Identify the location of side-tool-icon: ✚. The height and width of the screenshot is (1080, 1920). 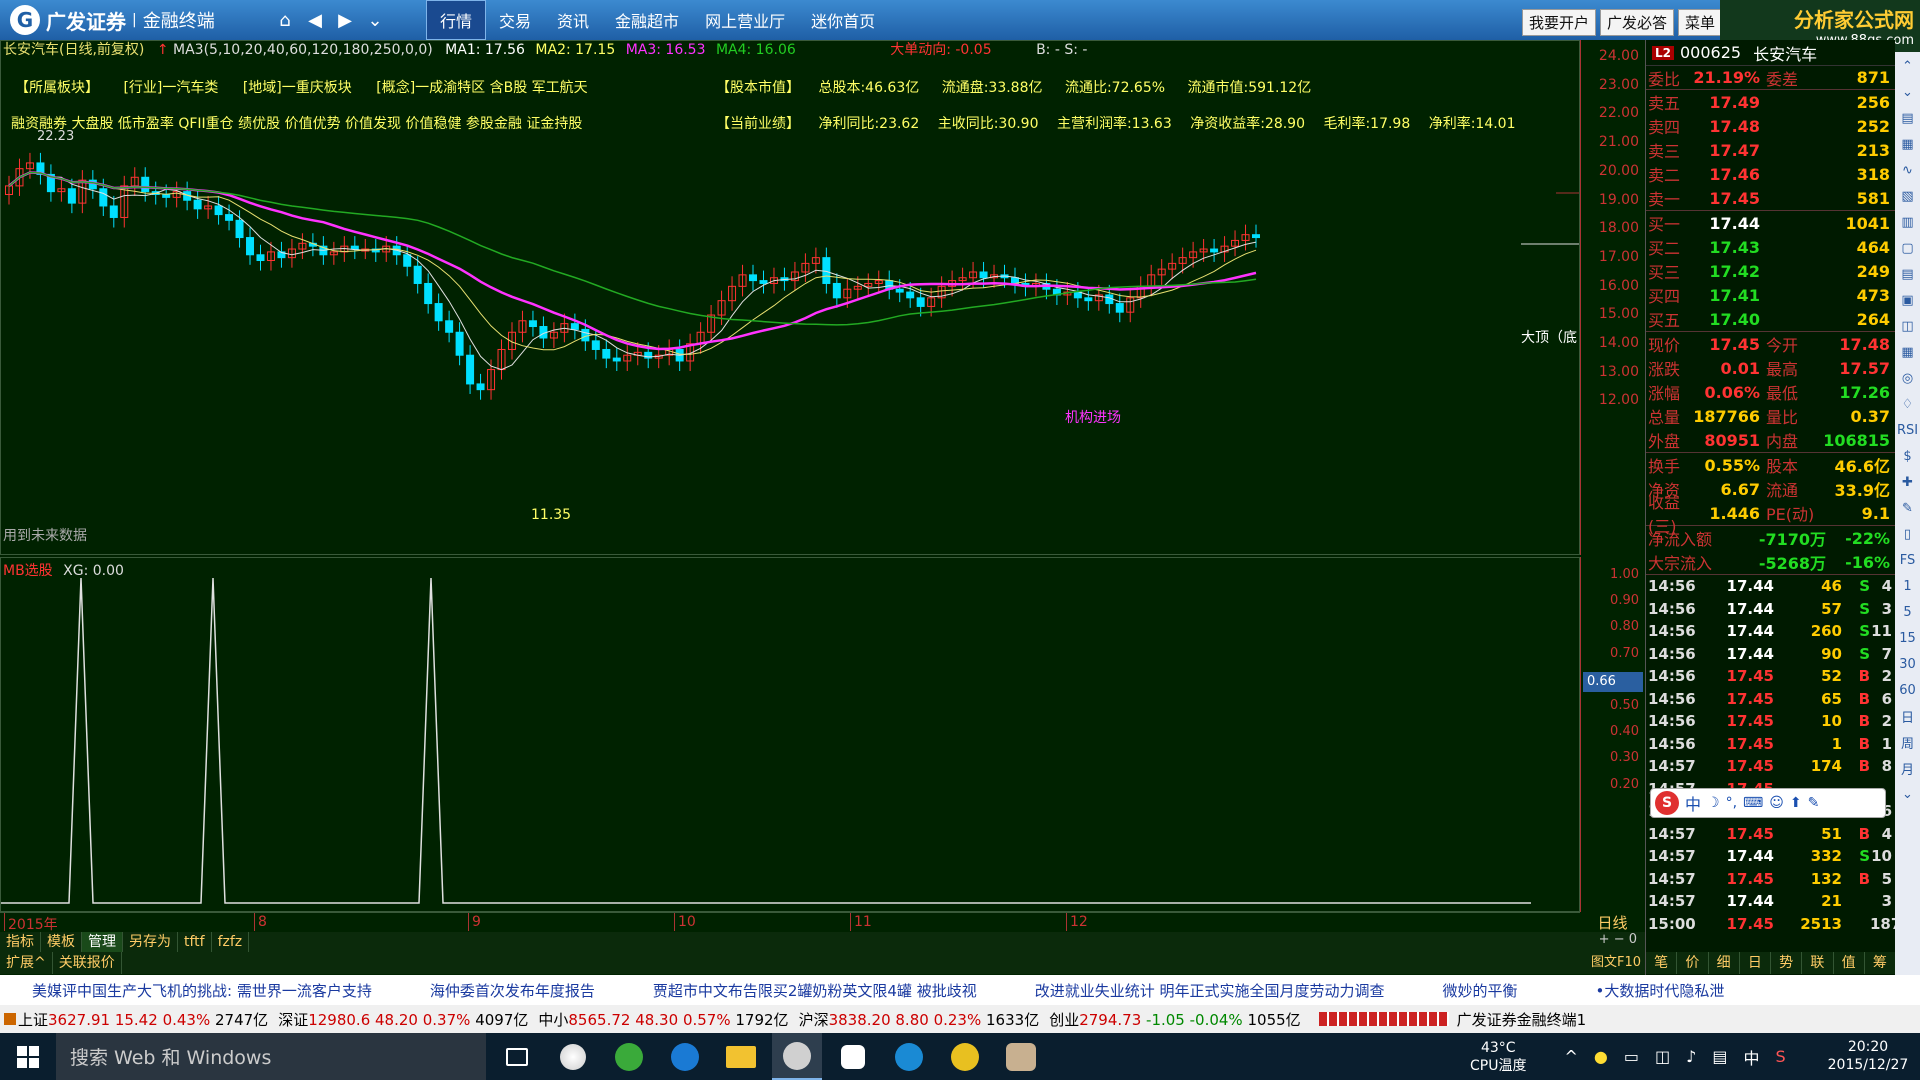
(1908, 482).